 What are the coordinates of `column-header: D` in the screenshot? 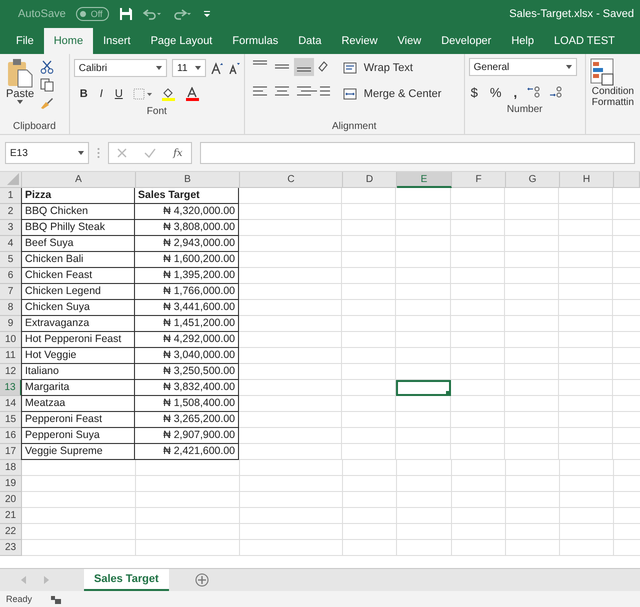 It's located at (370, 180).